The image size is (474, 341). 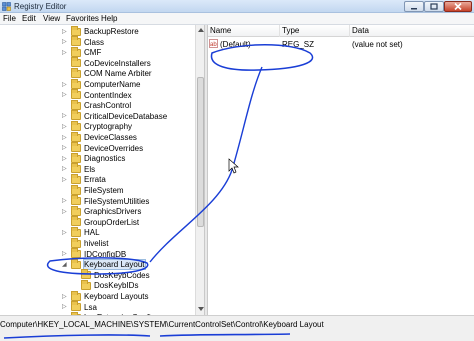 I want to click on menu-edit: Edit, so click(x=29, y=19).